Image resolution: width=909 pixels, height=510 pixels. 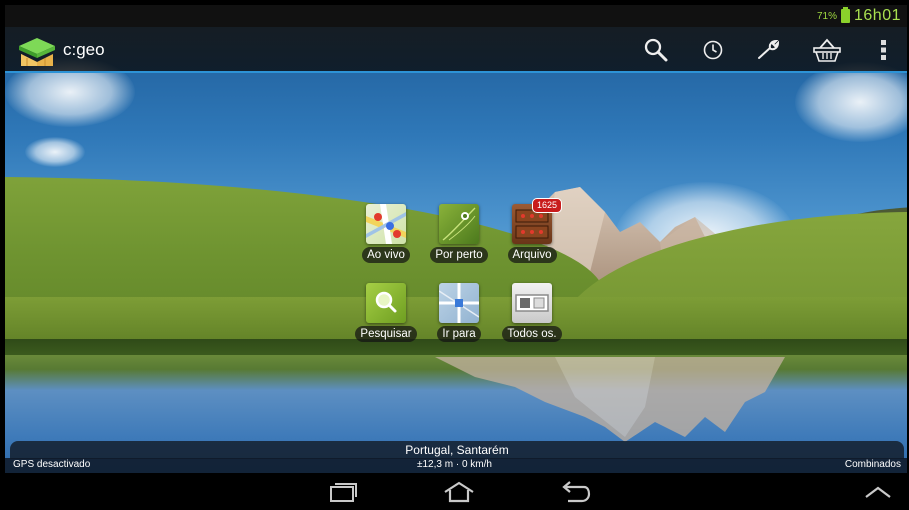 What do you see at coordinates (532, 303) in the screenshot?
I see `lists-icon` at bounding box center [532, 303].